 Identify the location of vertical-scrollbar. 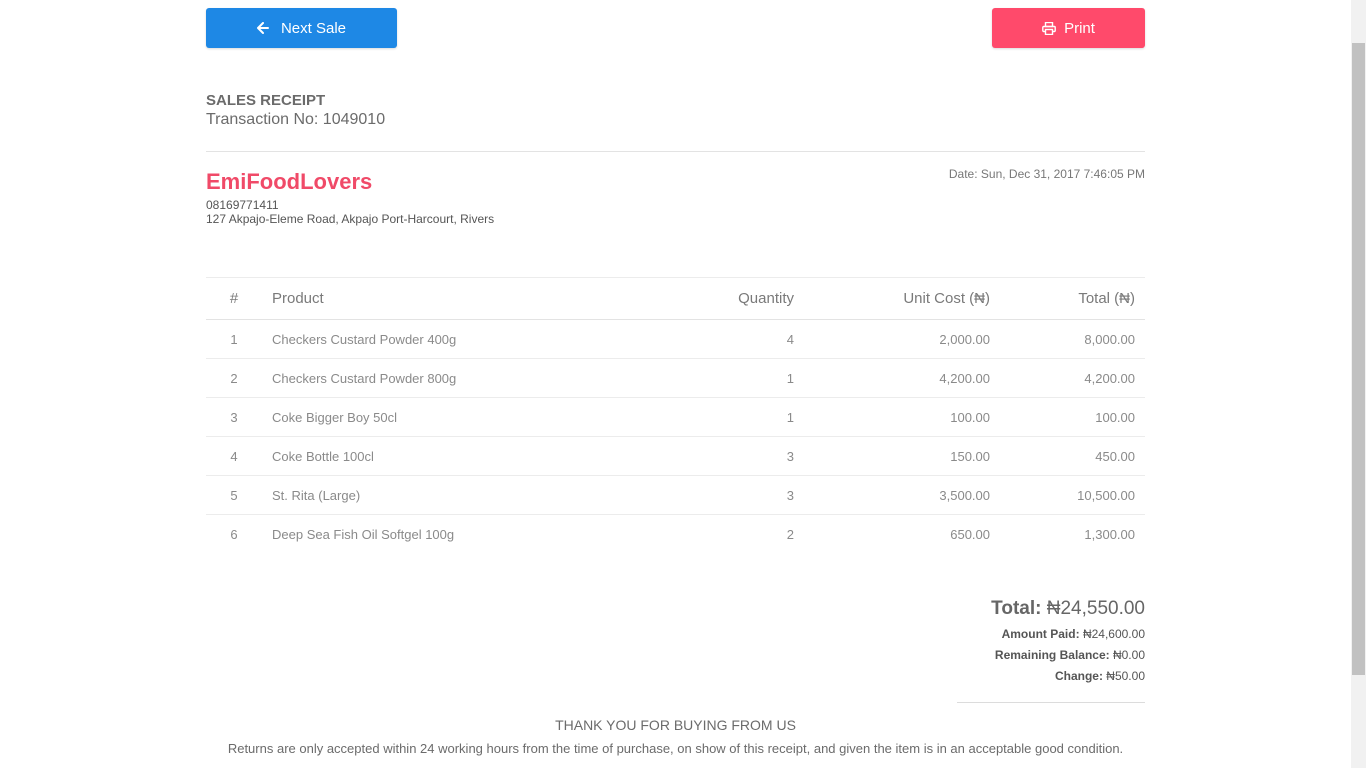
(1358, 384).